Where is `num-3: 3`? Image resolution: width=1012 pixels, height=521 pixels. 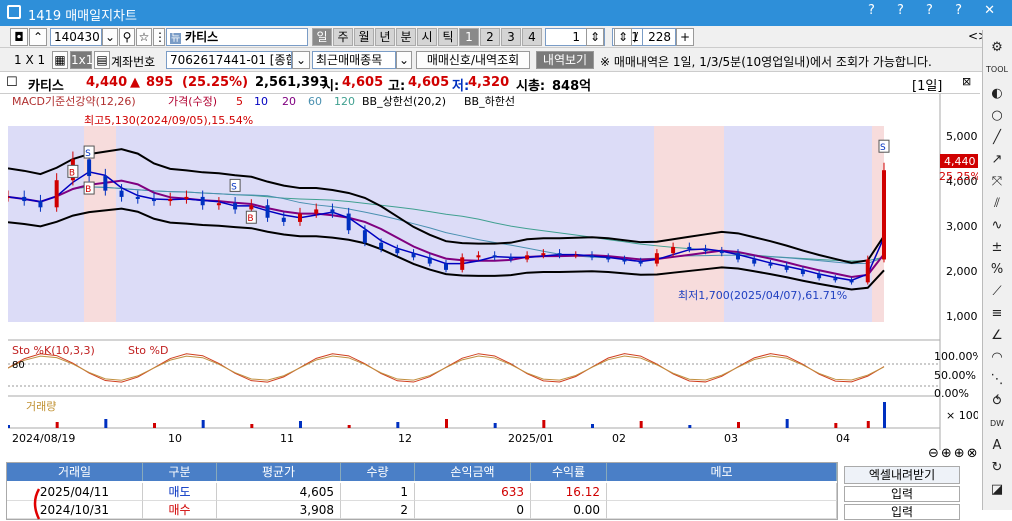 num-3: 3 is located at coordinates (511, 37).